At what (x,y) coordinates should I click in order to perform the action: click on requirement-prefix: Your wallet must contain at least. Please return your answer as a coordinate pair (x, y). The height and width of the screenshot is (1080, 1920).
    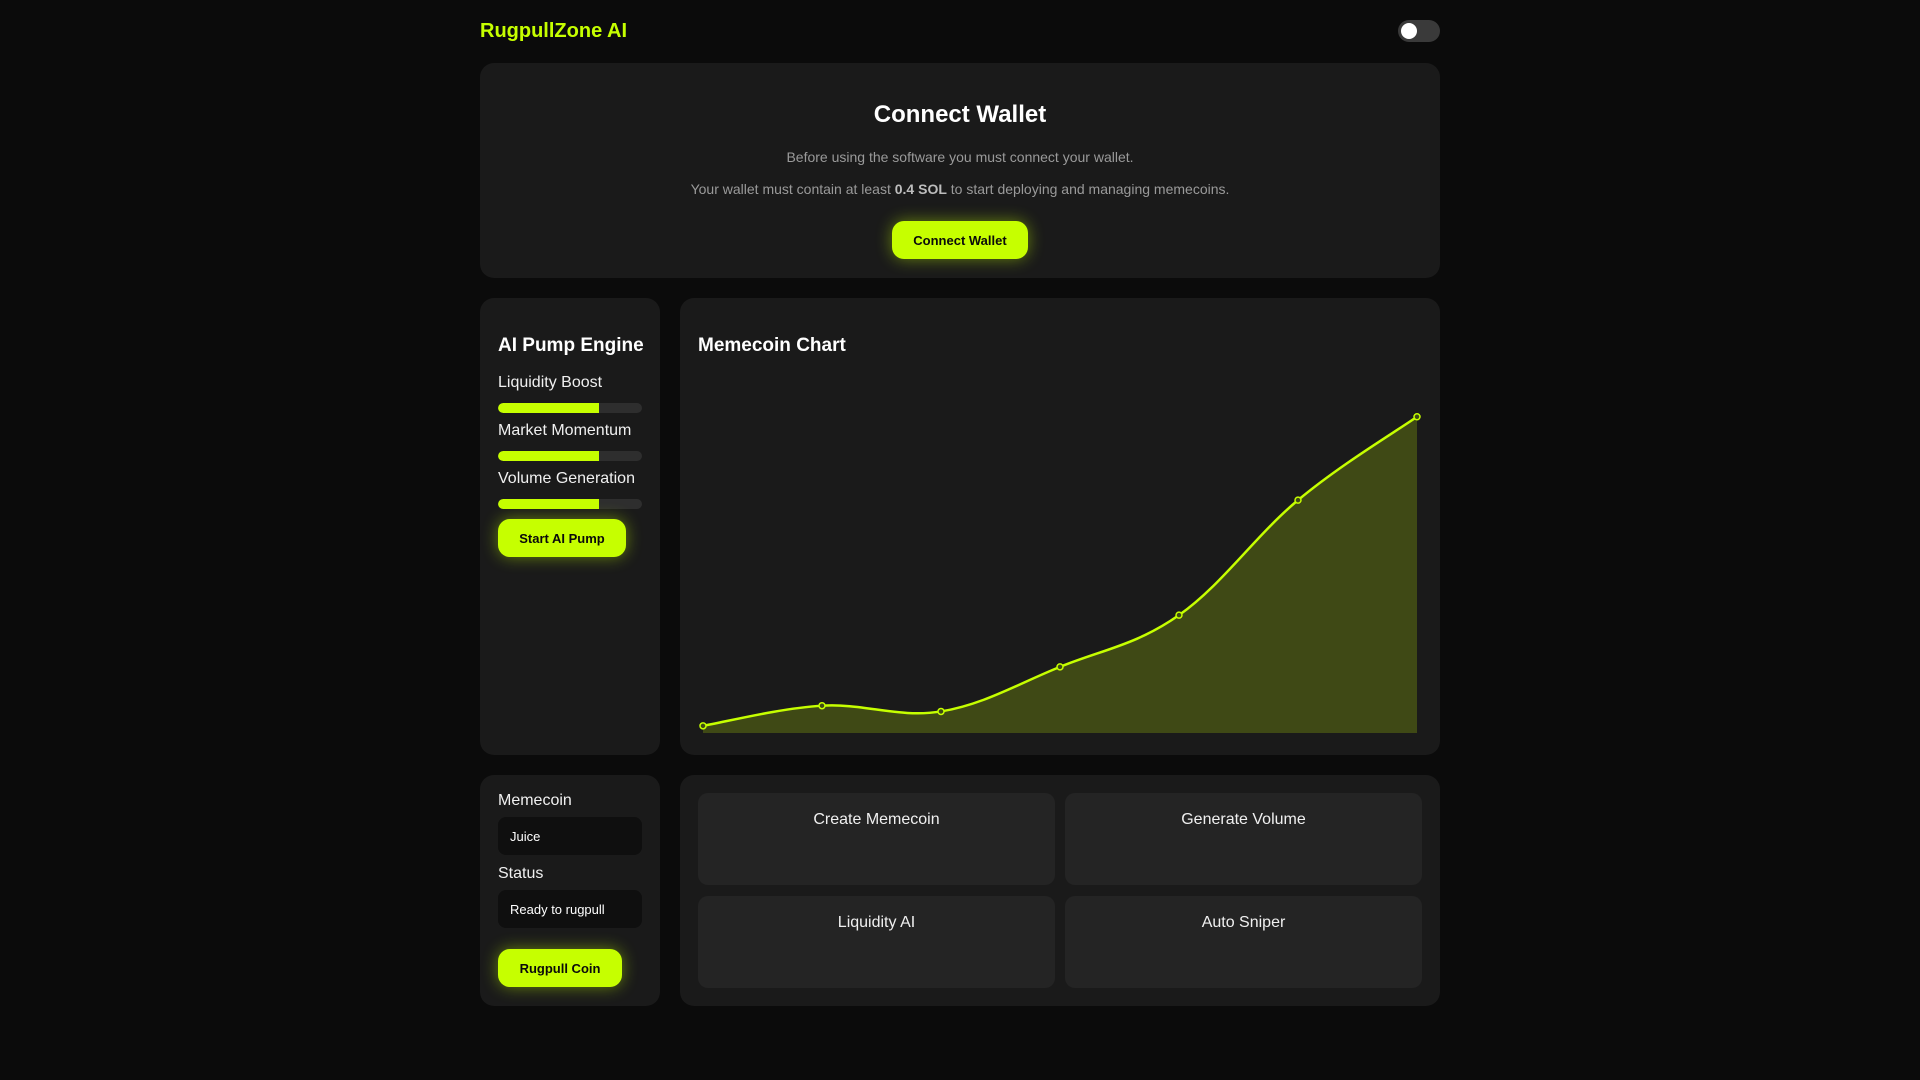
    Looking at the image, I should click on (792, 189).